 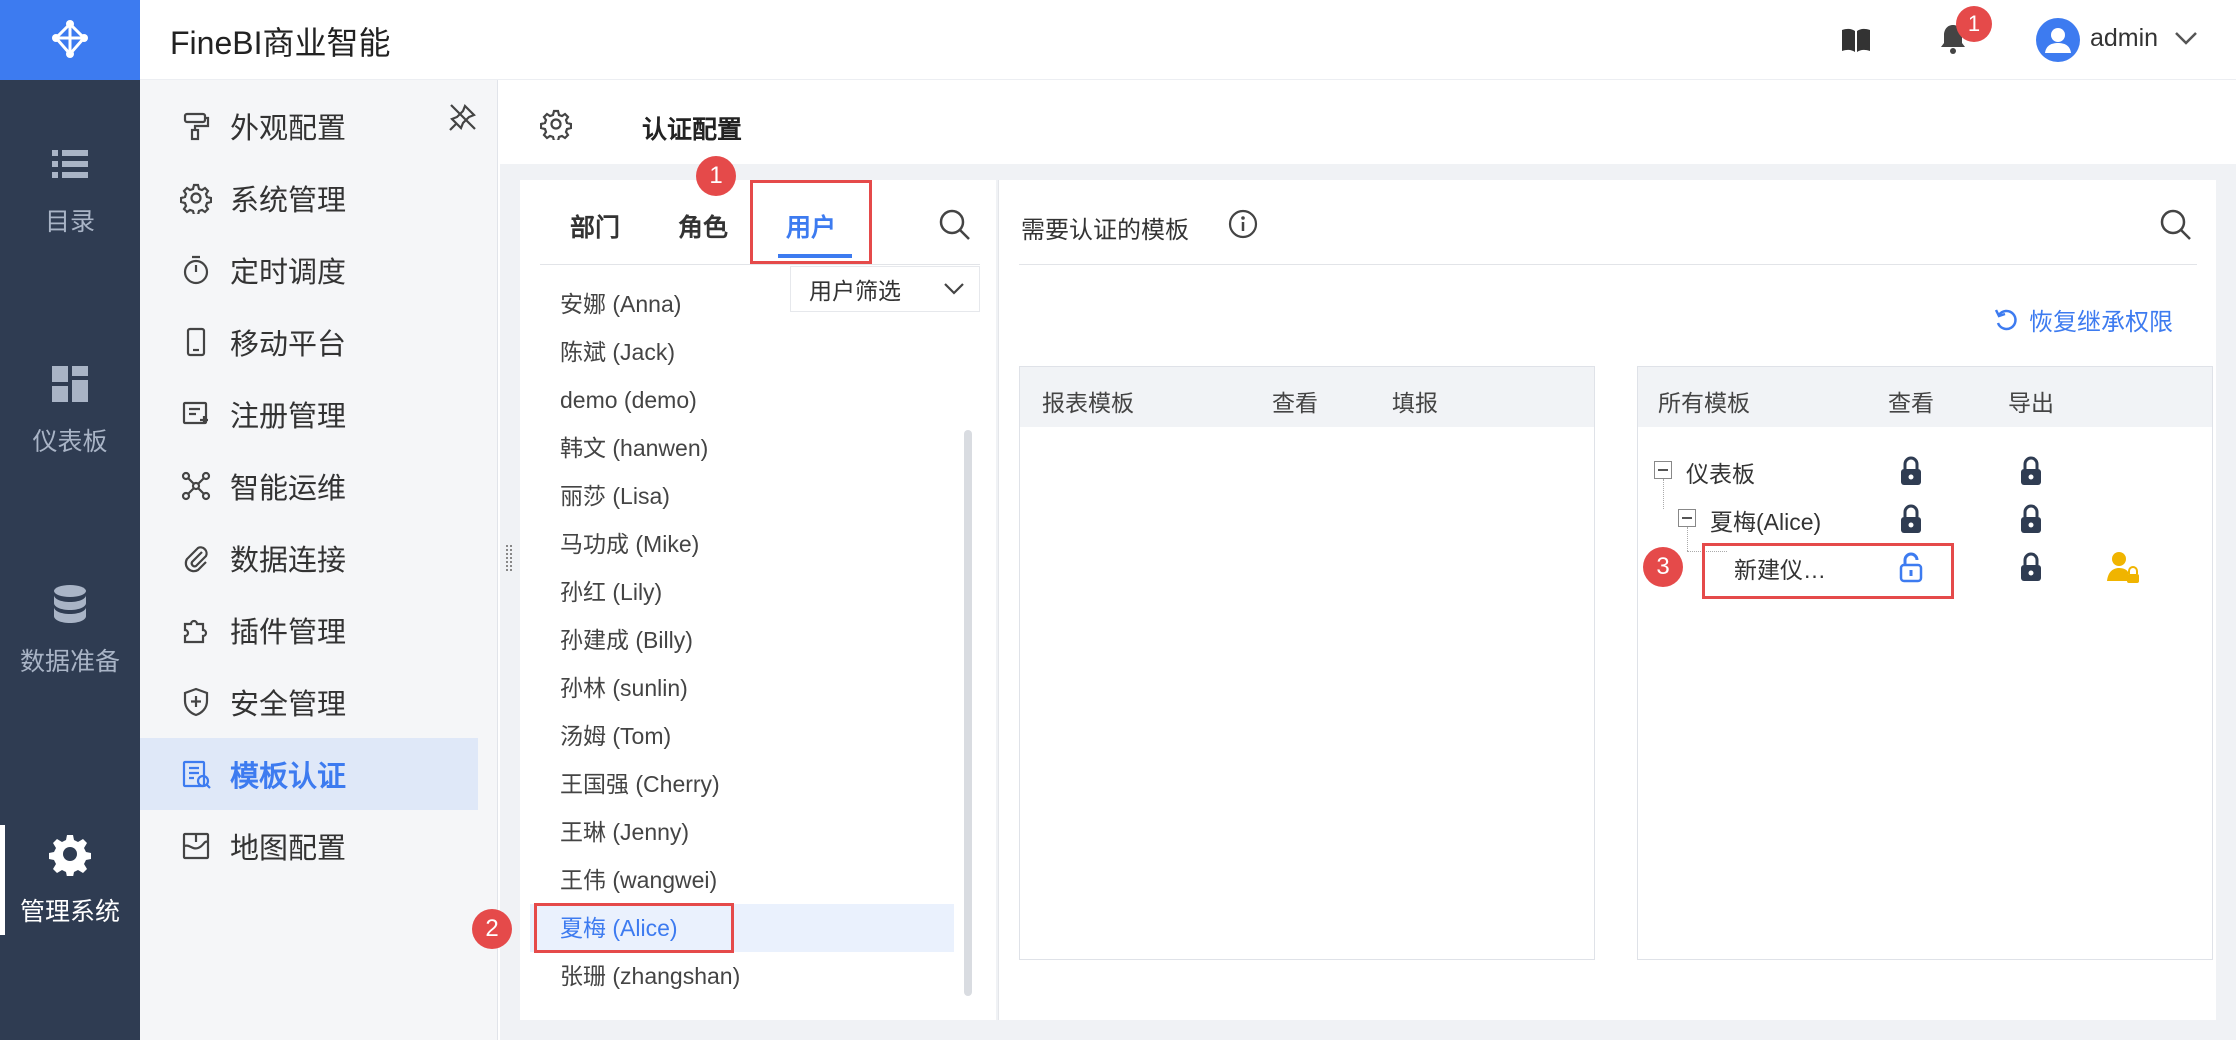 I want to click on menu-item-template-auth: 模板认证, so click(x=309, y=774).